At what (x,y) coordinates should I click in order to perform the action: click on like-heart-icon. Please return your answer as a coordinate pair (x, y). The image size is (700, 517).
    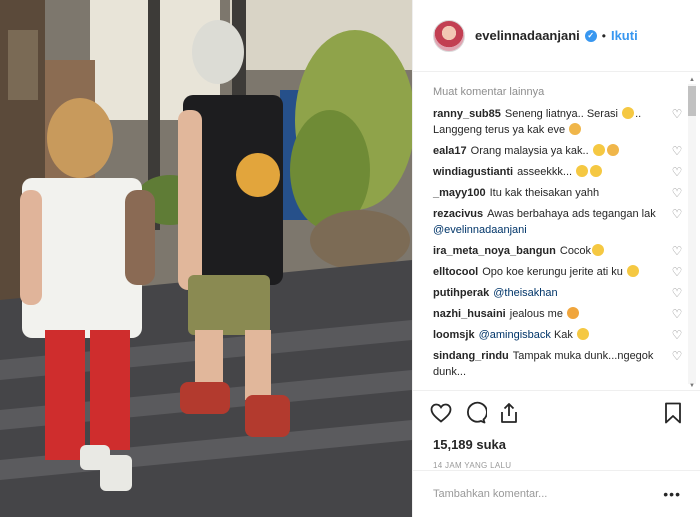
    Looking at the image, I should click on (441, 413).